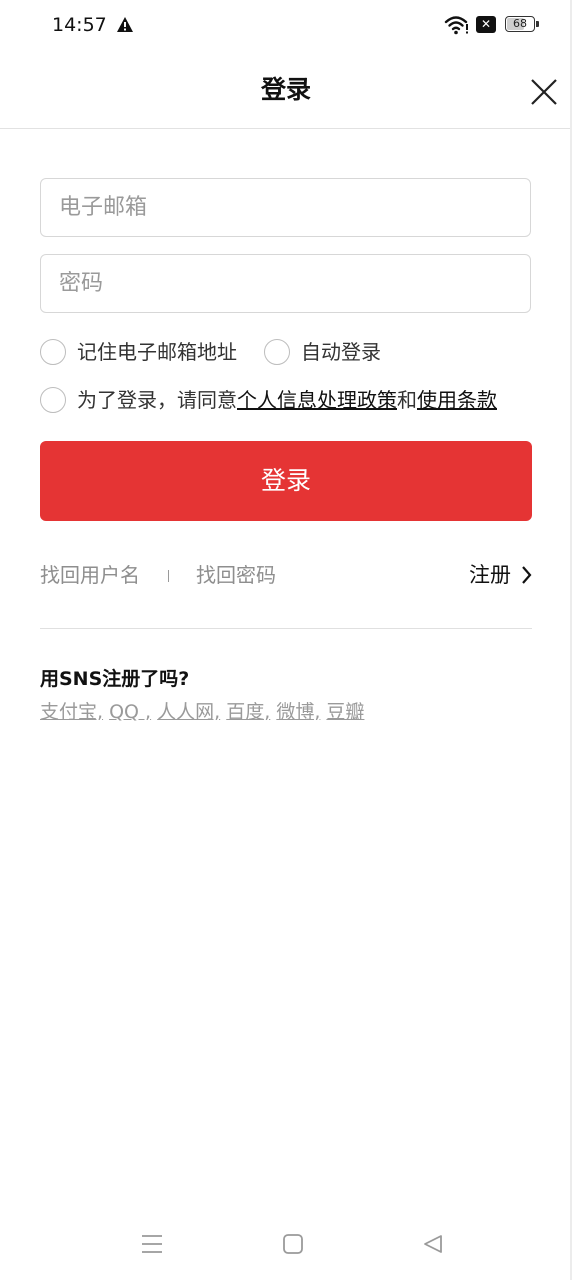 This screenshot has height=1280, width=572. I want to click on password-field, so click(285, 283).